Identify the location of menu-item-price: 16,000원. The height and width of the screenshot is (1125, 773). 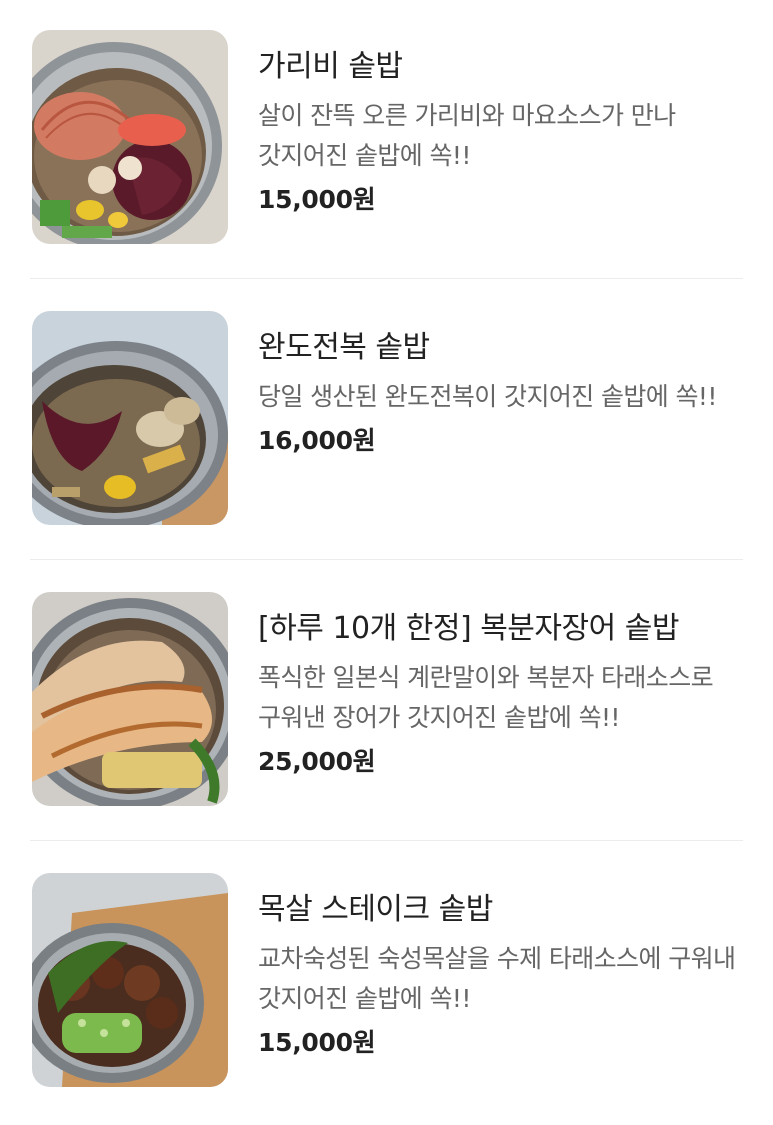
(317, 440).